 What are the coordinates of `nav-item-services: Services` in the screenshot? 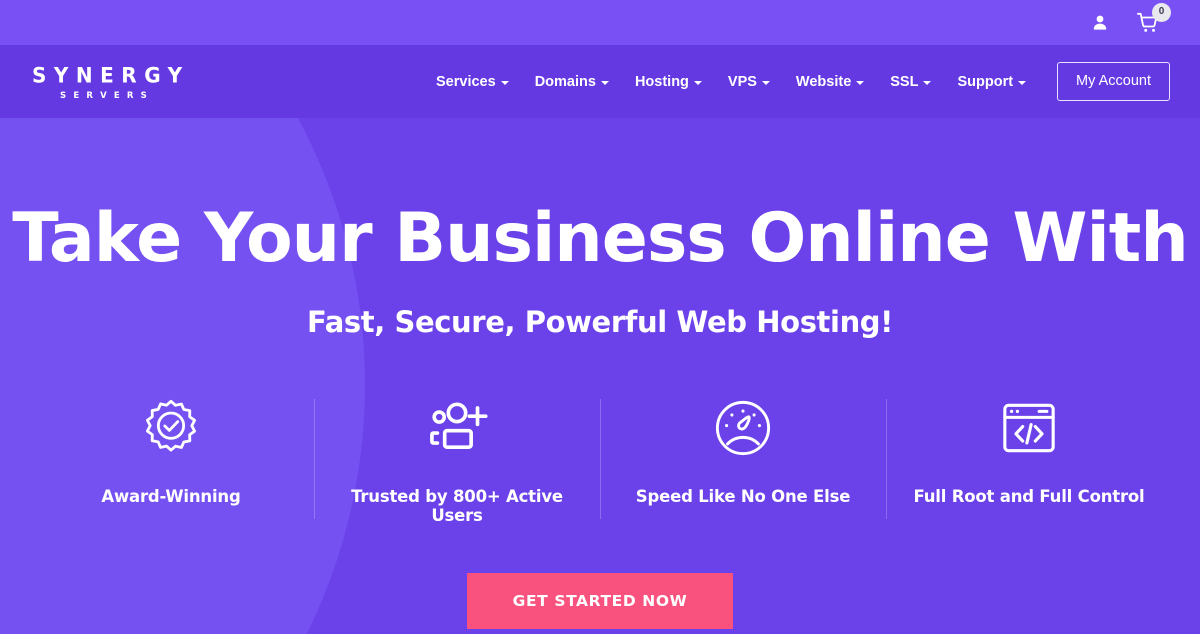 It's located at (472, 82).